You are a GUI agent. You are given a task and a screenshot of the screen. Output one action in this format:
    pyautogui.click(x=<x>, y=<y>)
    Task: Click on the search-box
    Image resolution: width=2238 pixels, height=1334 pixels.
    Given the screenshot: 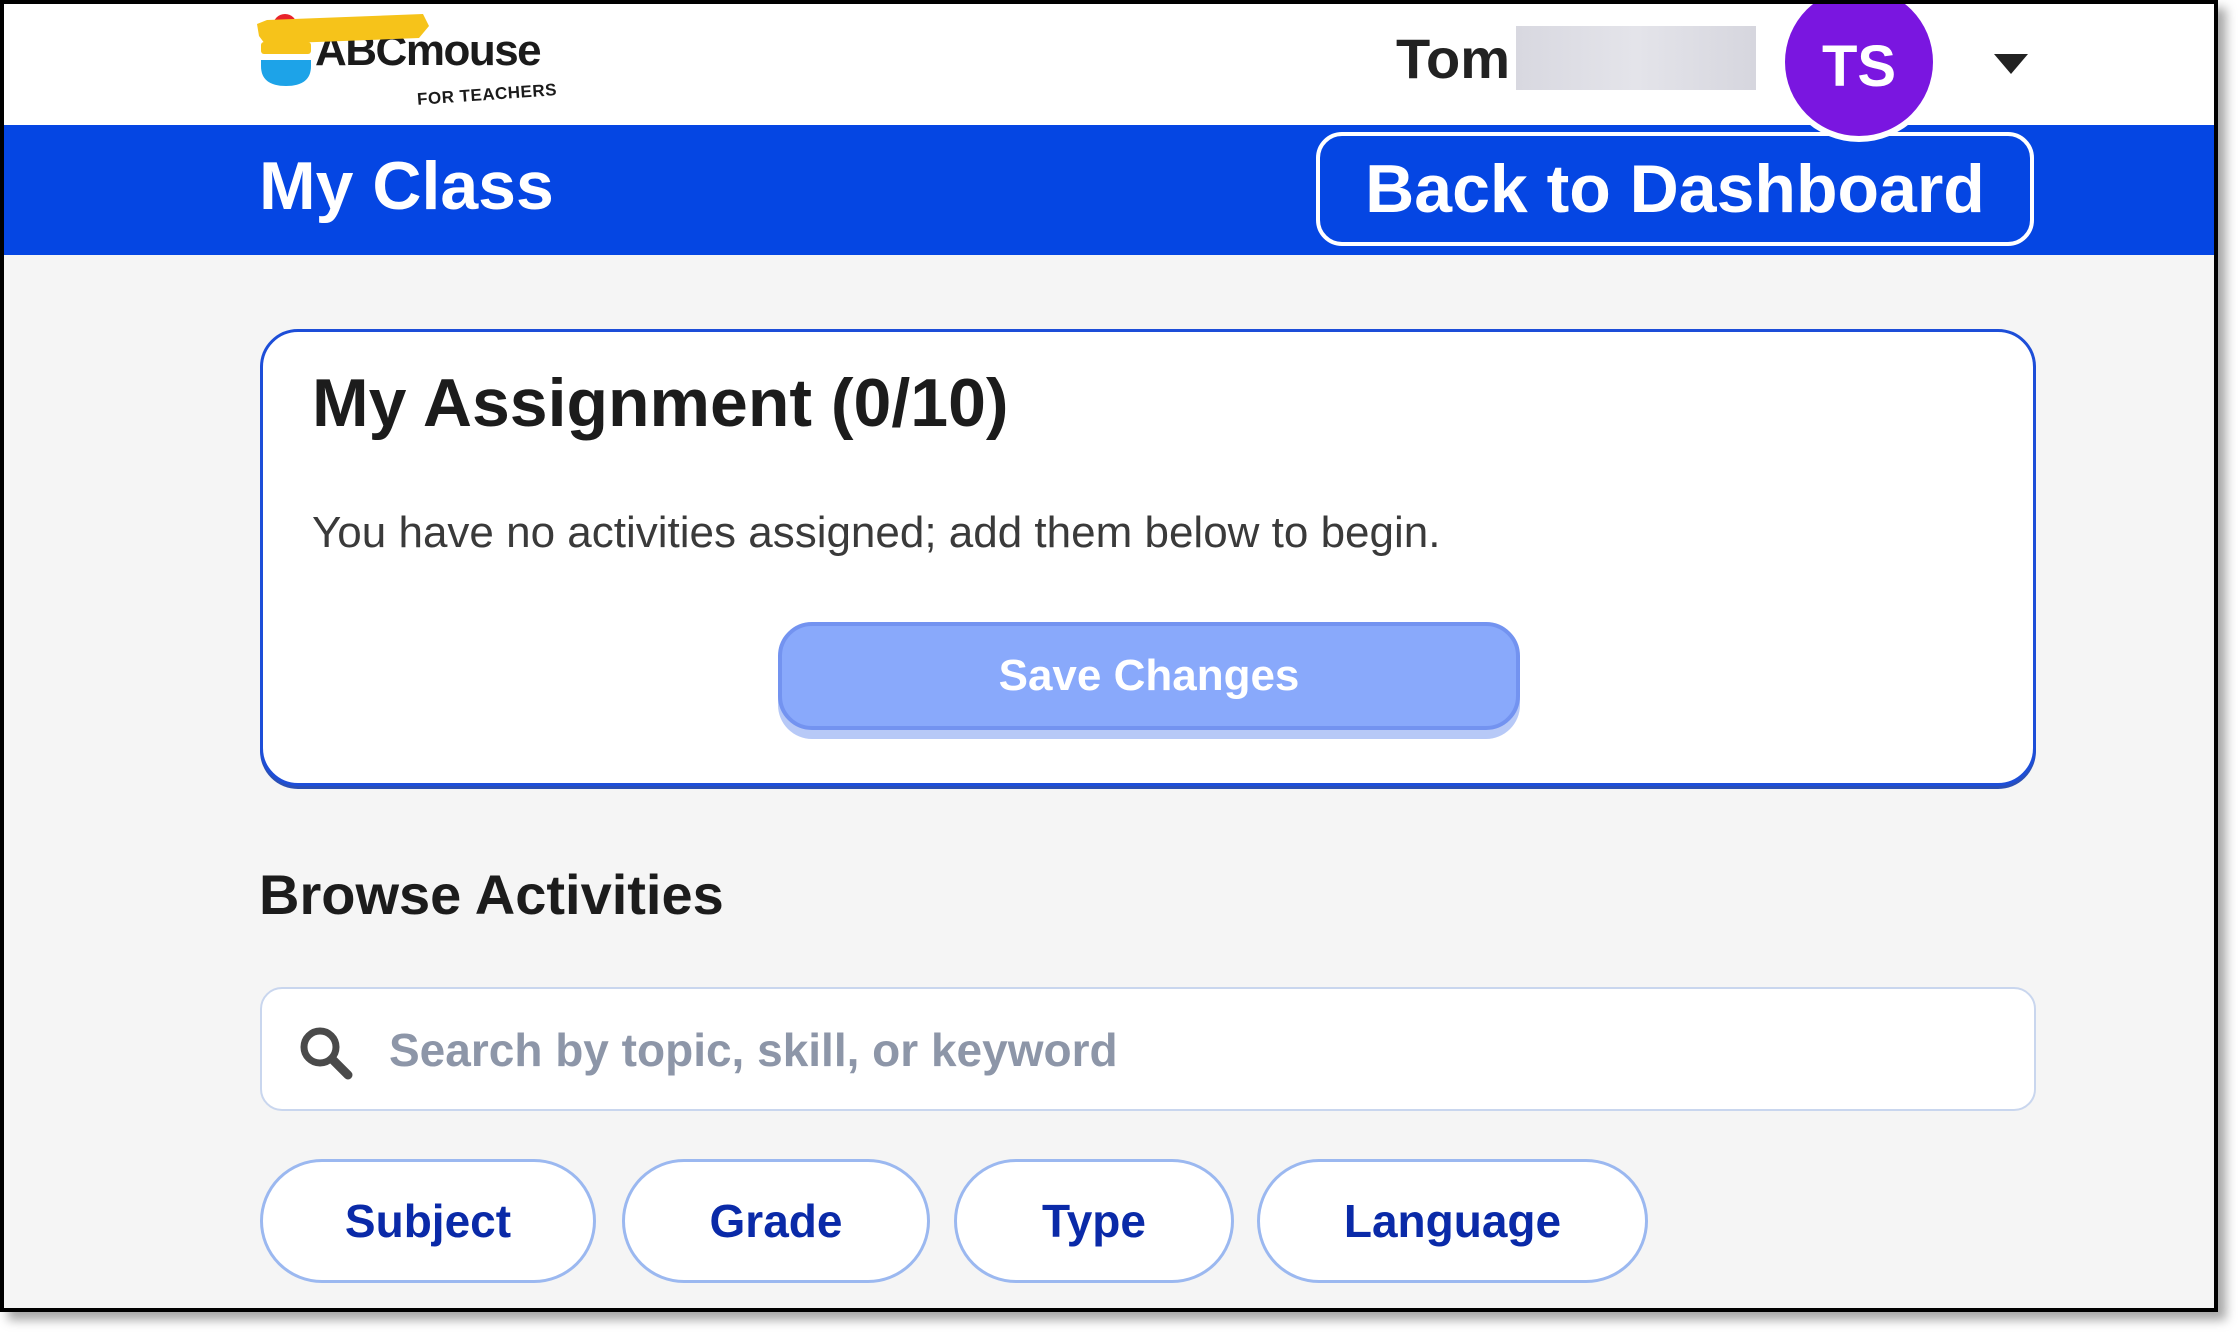 What is the action you would take?
    pyautogui.click(x=1148, y=1049)
    